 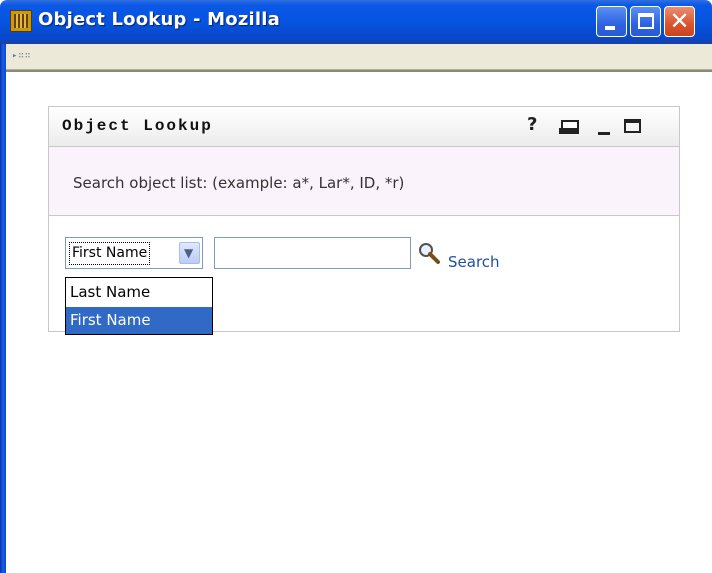 I want to click on portlet-header: Object Lookup ?, so click(x=364, y=127).